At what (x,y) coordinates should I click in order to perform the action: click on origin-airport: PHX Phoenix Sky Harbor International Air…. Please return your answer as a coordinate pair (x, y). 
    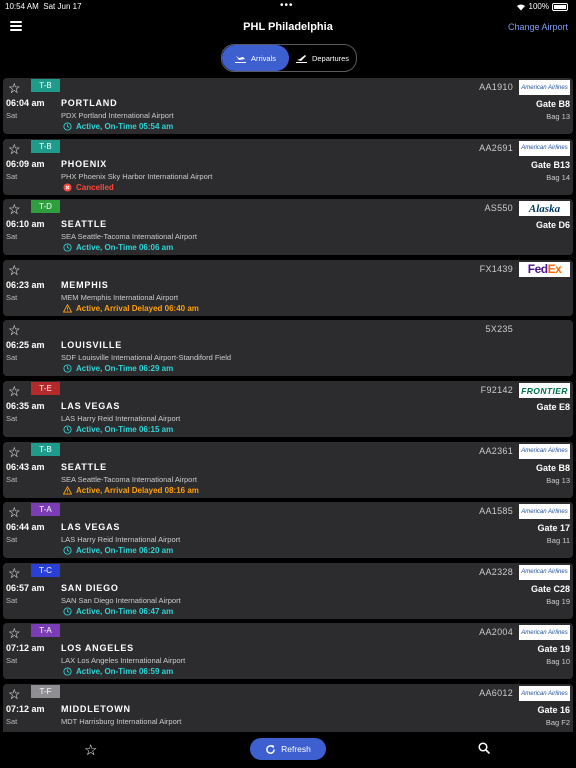
    Looking at the image, I should click on (137, 176).